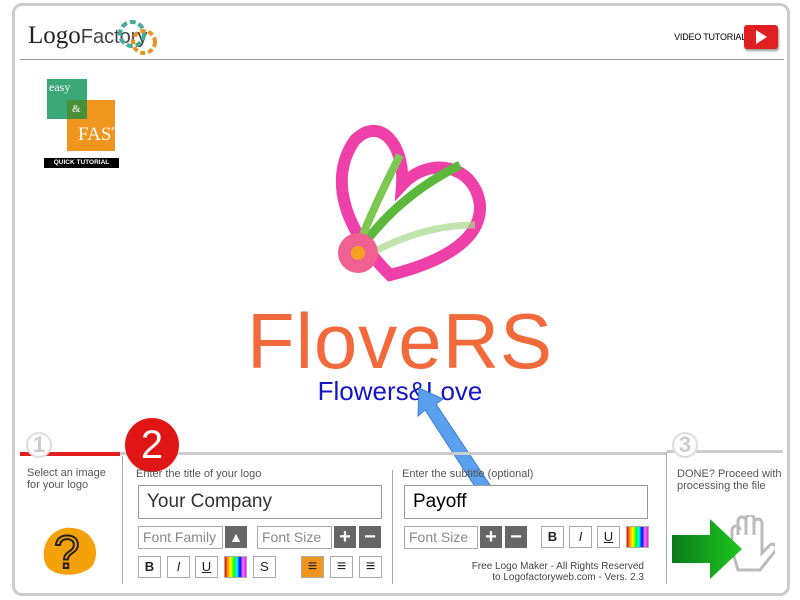 This screenshot has width=800, height=600. What do you see at coordinates (294, 537) in the screenshot?
I see `font-size-field: Font Size` at bounding box center [294, 537].